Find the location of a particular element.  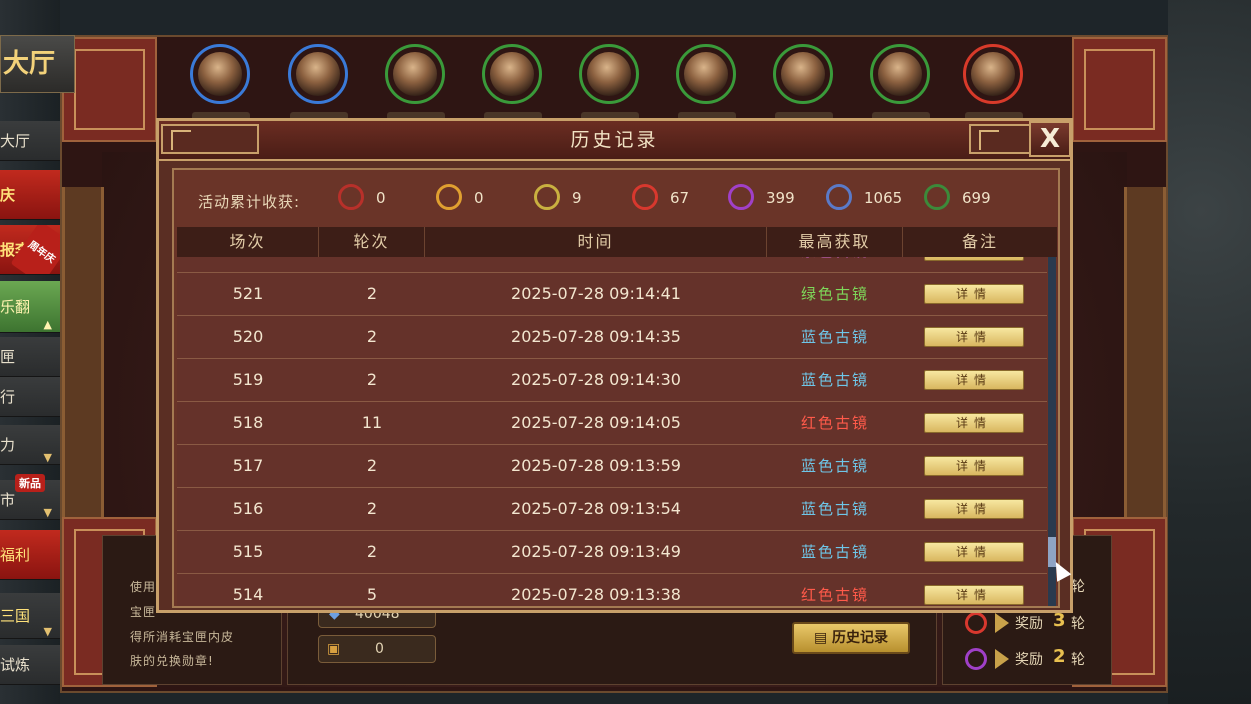

cell-round: 5 is located at coordinates (372, 594).